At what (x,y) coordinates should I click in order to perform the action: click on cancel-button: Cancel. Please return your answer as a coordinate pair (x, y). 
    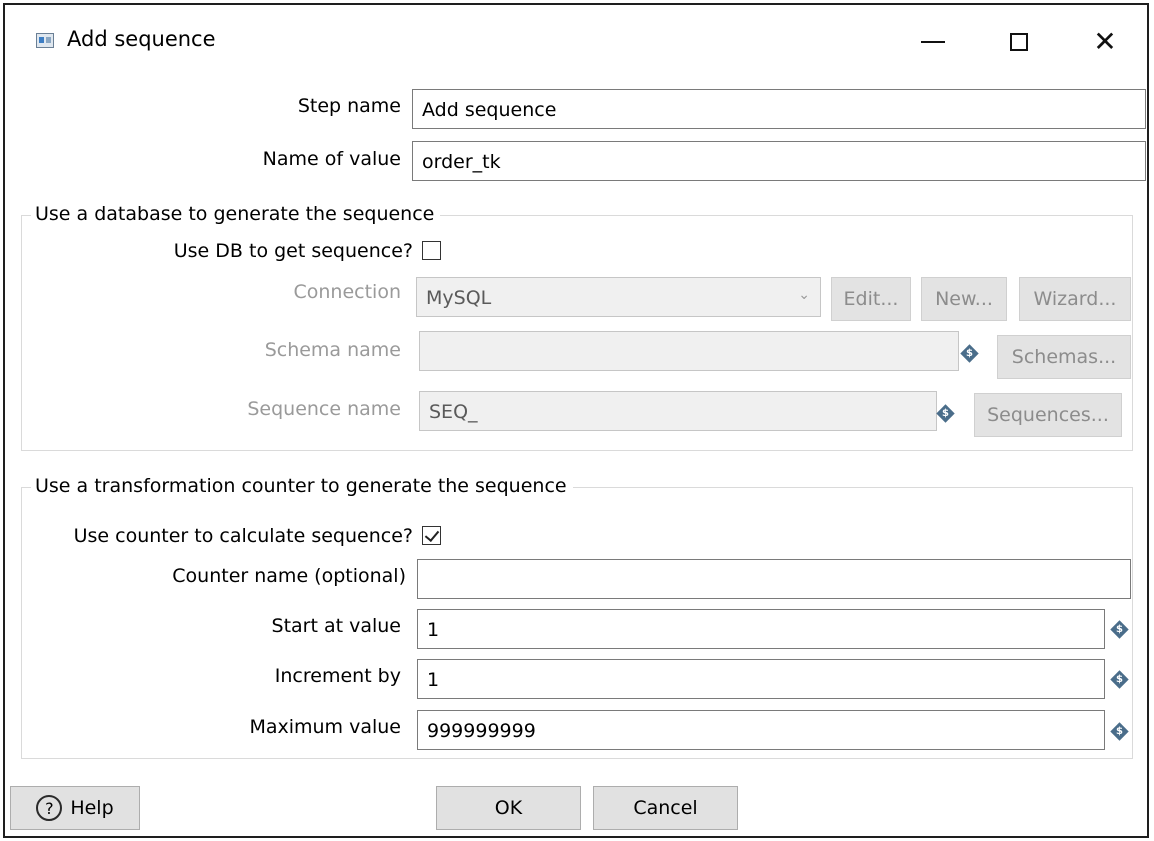
    Looking at the image, I should click on (665, 808).